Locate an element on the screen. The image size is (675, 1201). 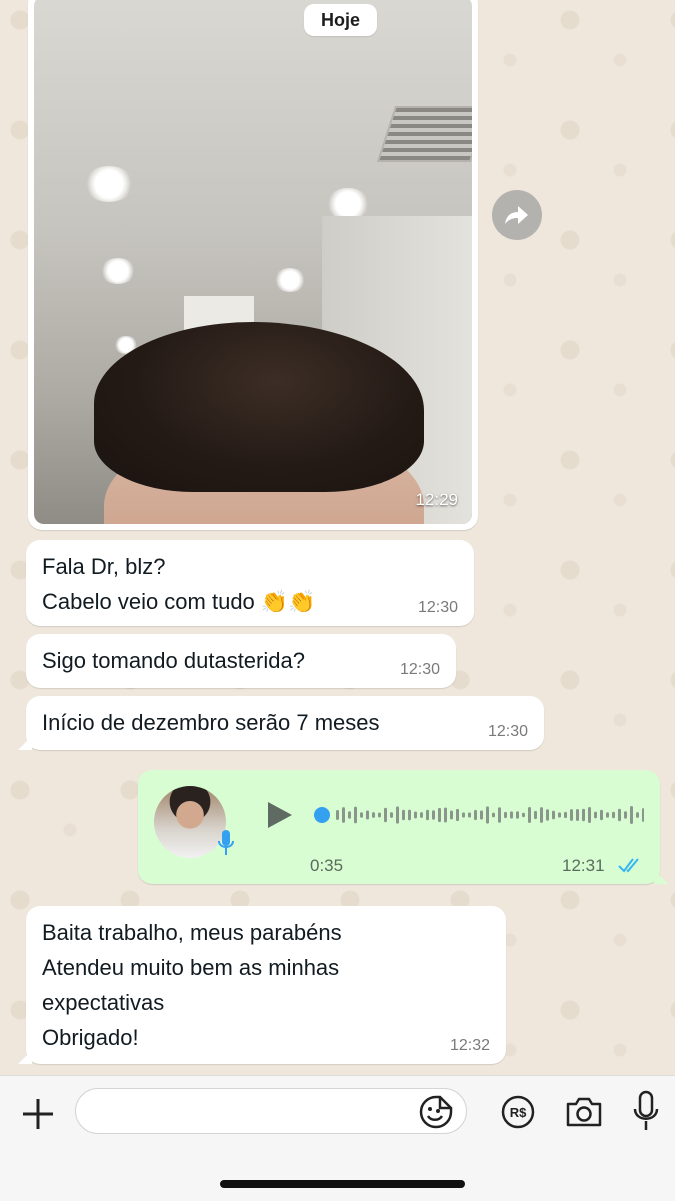
compose-bar: R$ is located at coordinates (337, 1138).